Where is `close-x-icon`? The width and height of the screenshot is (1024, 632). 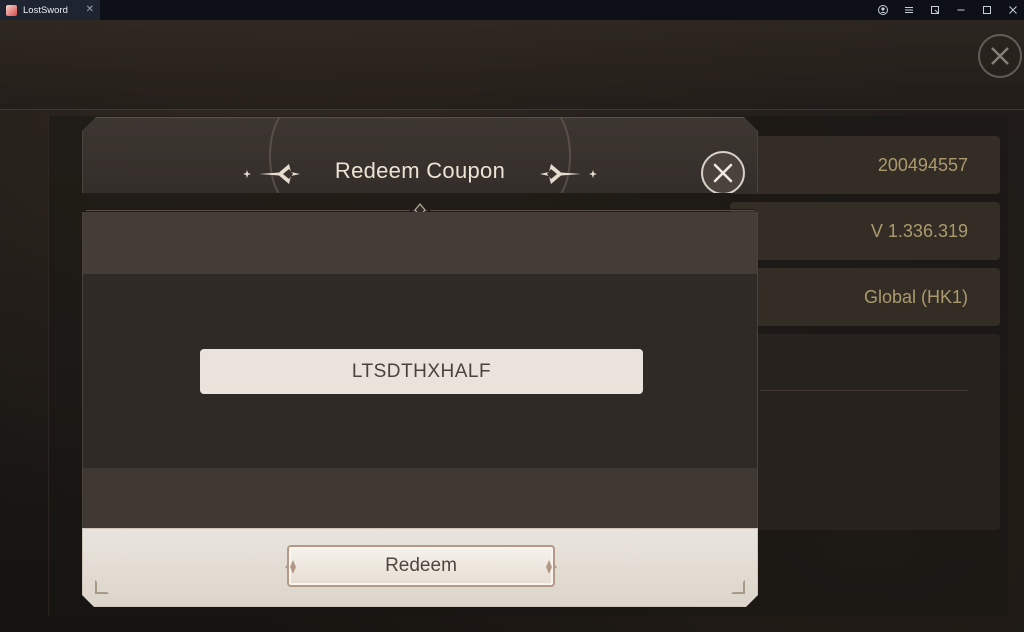 close-x-icon is located at coordinates (723, 173).